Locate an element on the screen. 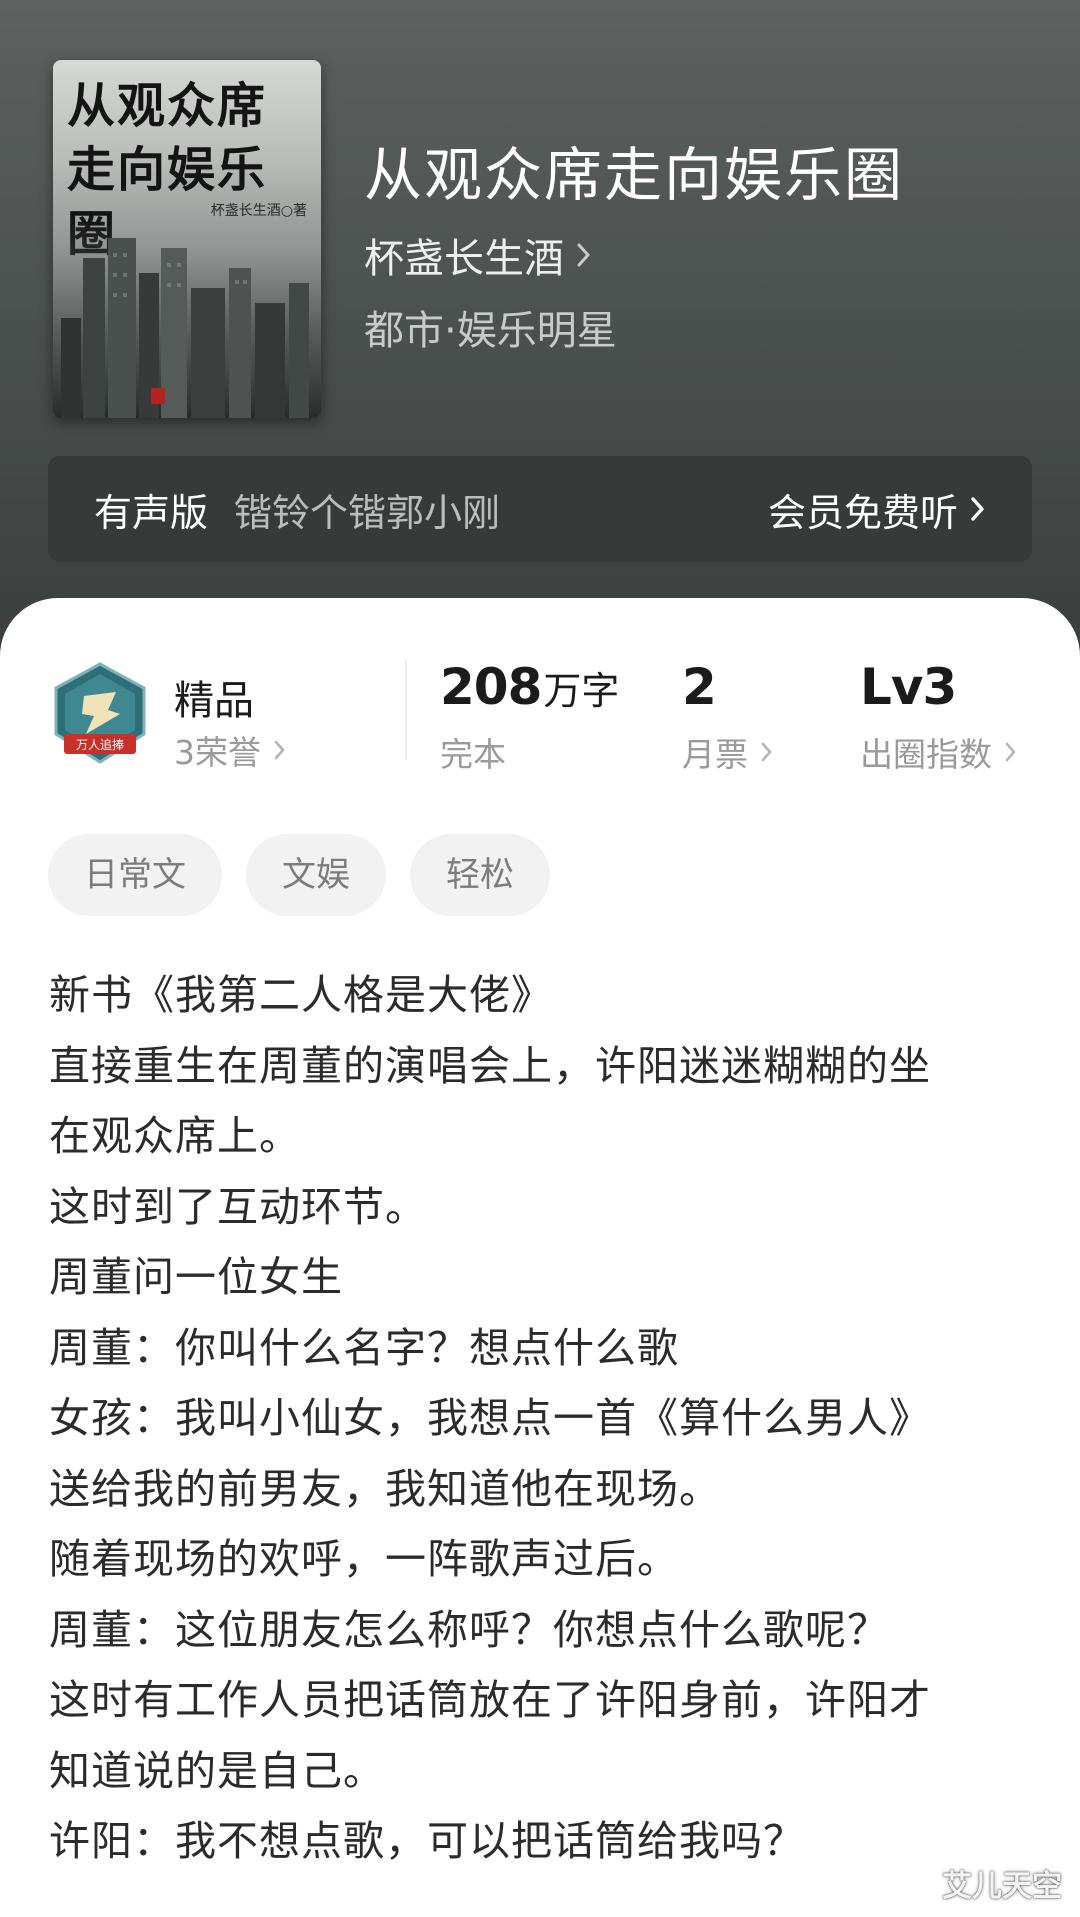  word-count-value: 208 is located at coordinates (491, 687).